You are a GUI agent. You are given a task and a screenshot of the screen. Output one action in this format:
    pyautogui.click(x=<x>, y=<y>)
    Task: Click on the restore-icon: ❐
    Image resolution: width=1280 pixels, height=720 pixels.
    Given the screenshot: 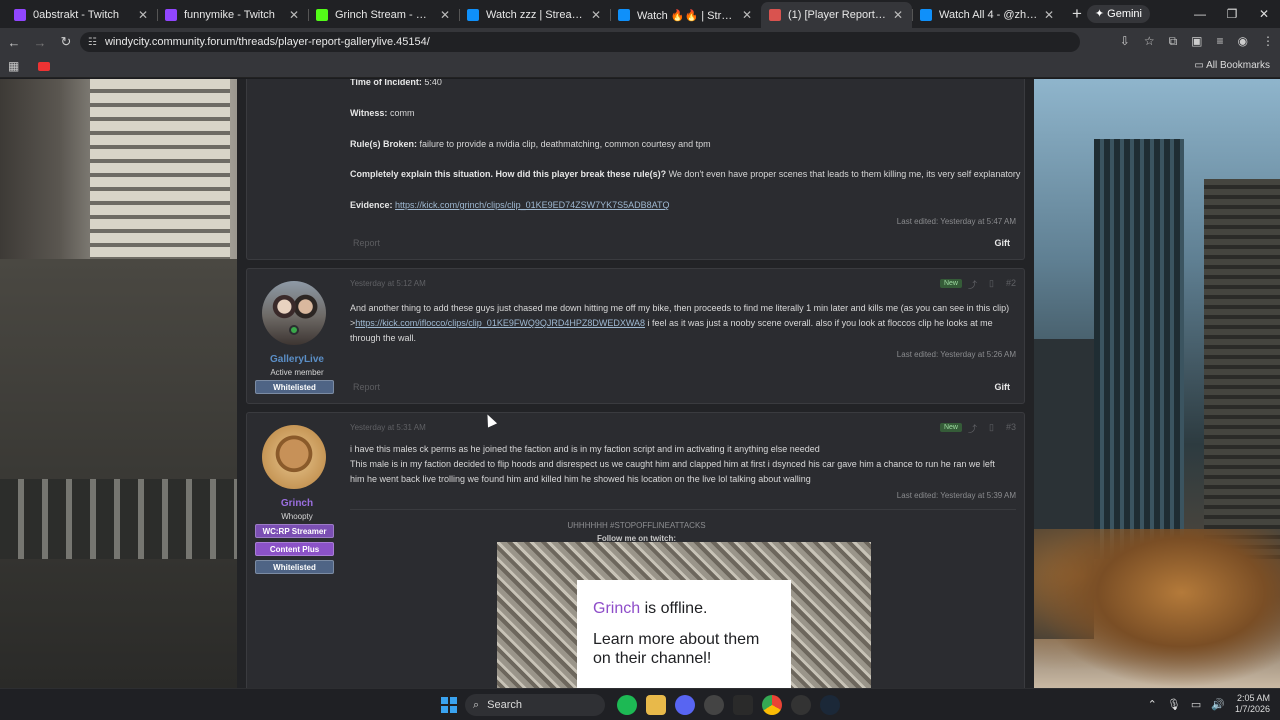 What is the action you would take?
    pyautogui.click(x=1232, y=14)
    